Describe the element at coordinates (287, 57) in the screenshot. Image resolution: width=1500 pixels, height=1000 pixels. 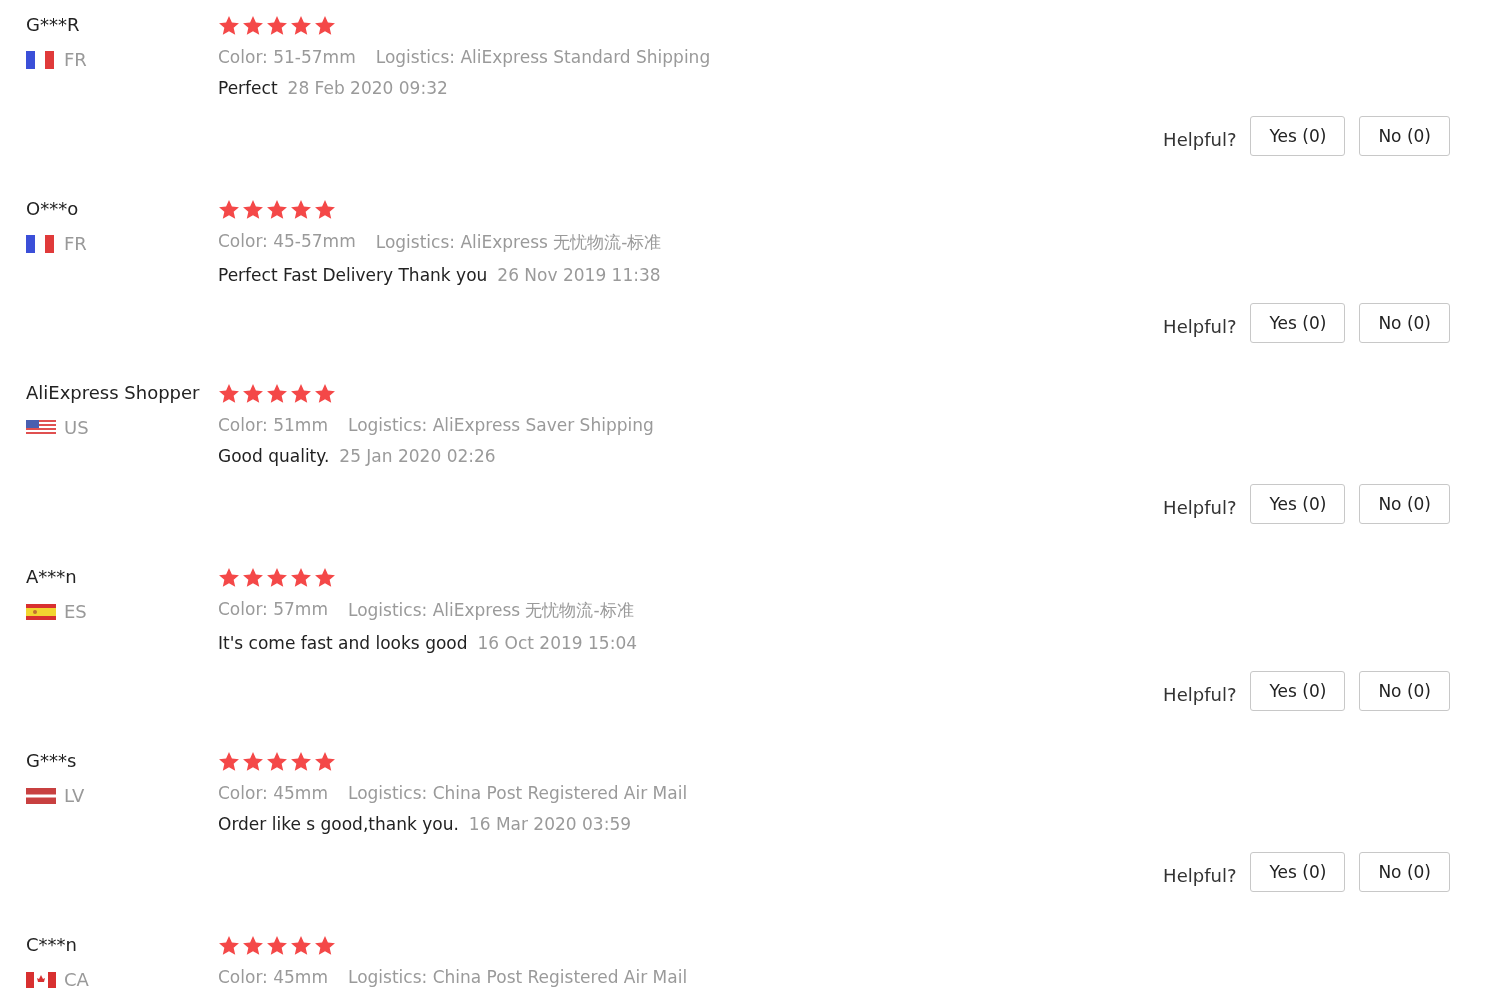
I see `sku-color: Color: 51-57mm` at that location.